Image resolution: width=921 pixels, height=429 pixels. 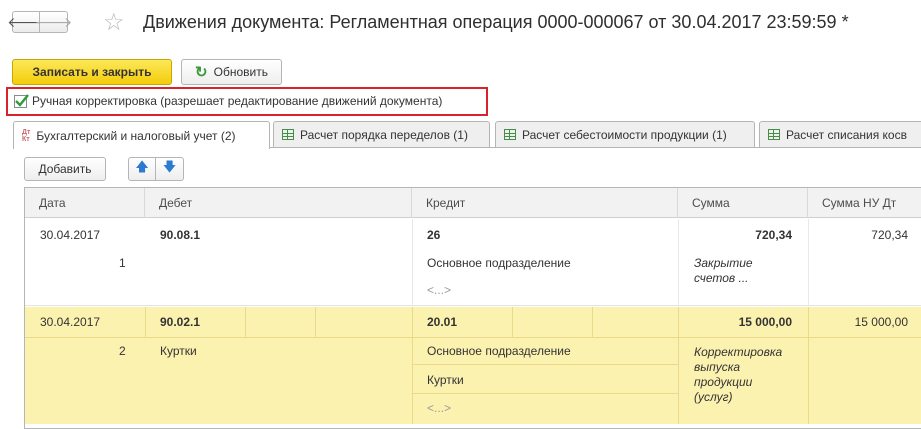 I want to click on dt-kt-icon: Дт Кт, so click(x=26, y=135).